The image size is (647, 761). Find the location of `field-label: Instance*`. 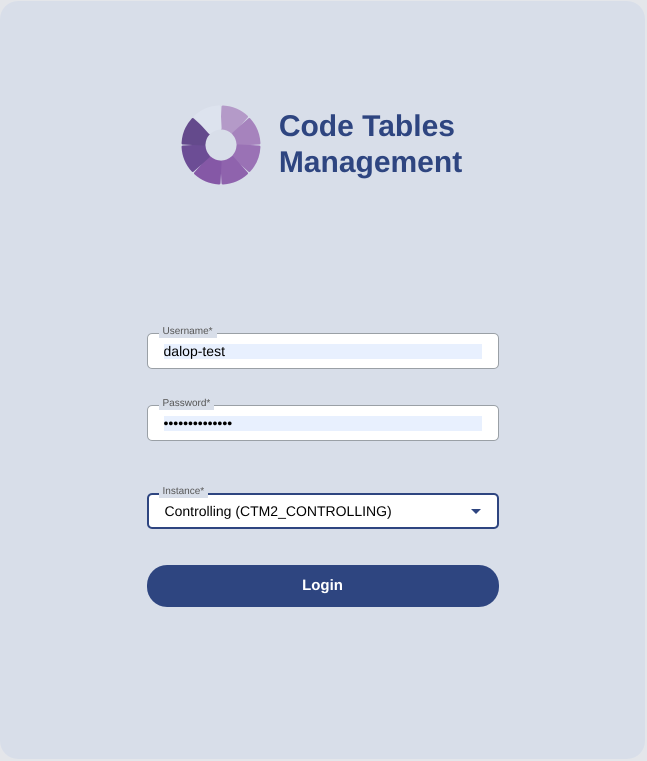

field-label: Instance* is located at coordinates (183, 492).